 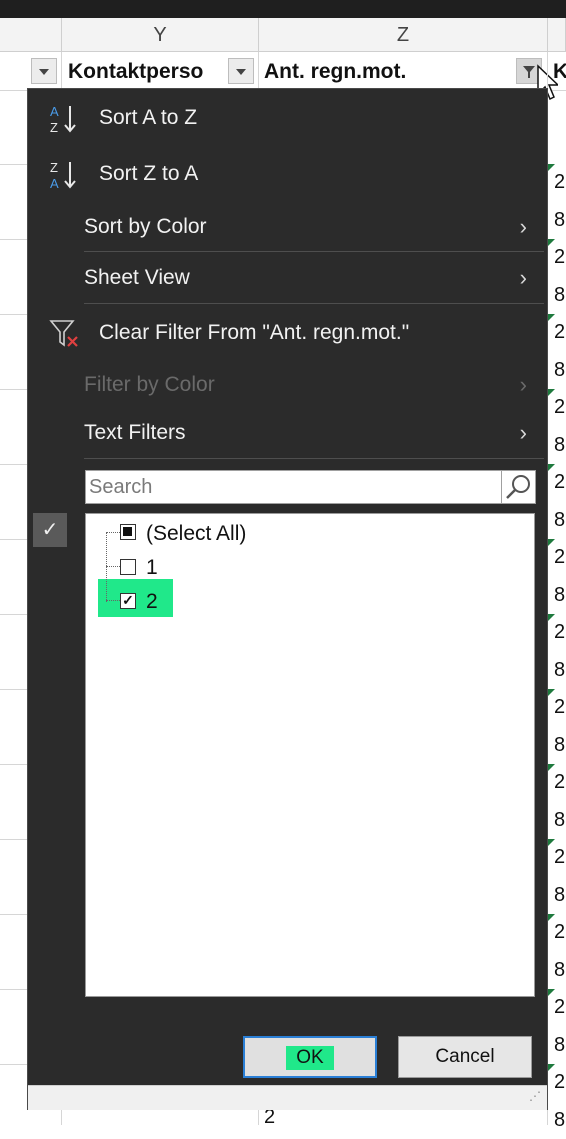 What do you see at coordinates (306, 534) in the screenshot?
I see `list-item-select-all: (Select All)` at bounding box center [306, 534].